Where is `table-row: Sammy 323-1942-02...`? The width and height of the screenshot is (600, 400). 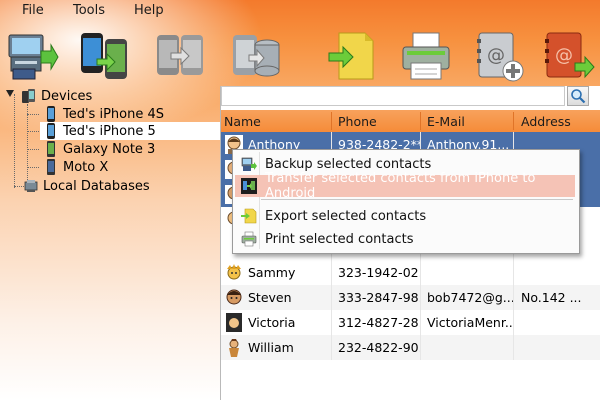
table-row: Sammy 323-1942-02... is located at coordinates (410, 272).